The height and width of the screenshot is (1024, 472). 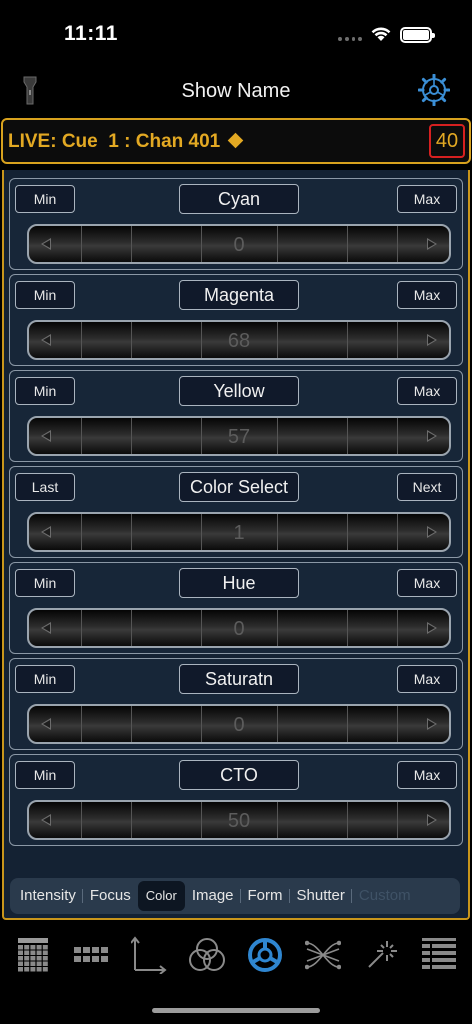 I want to click on keypad-icon, so click(x=91, y=955).